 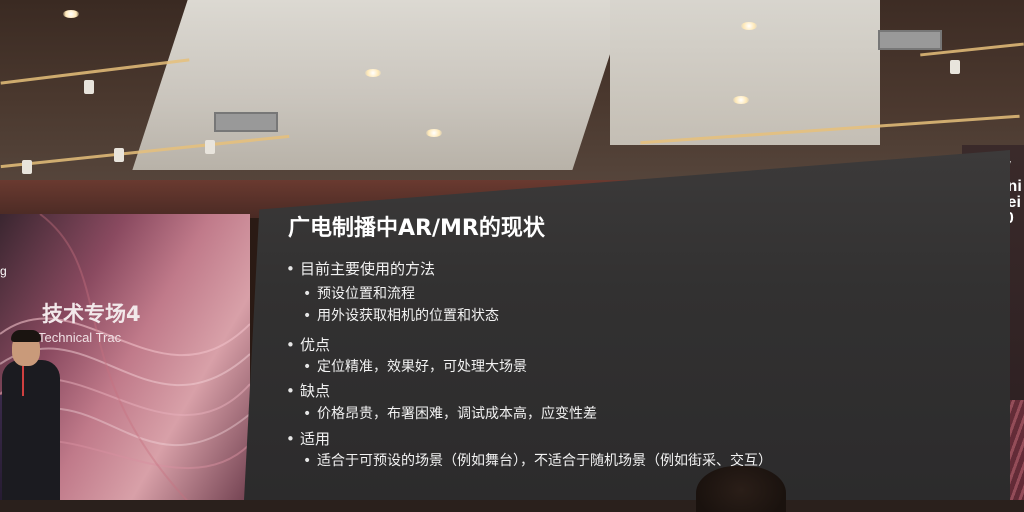 I want to click on bullet-text: 预设位置和流程, so click(x=366, y=294).